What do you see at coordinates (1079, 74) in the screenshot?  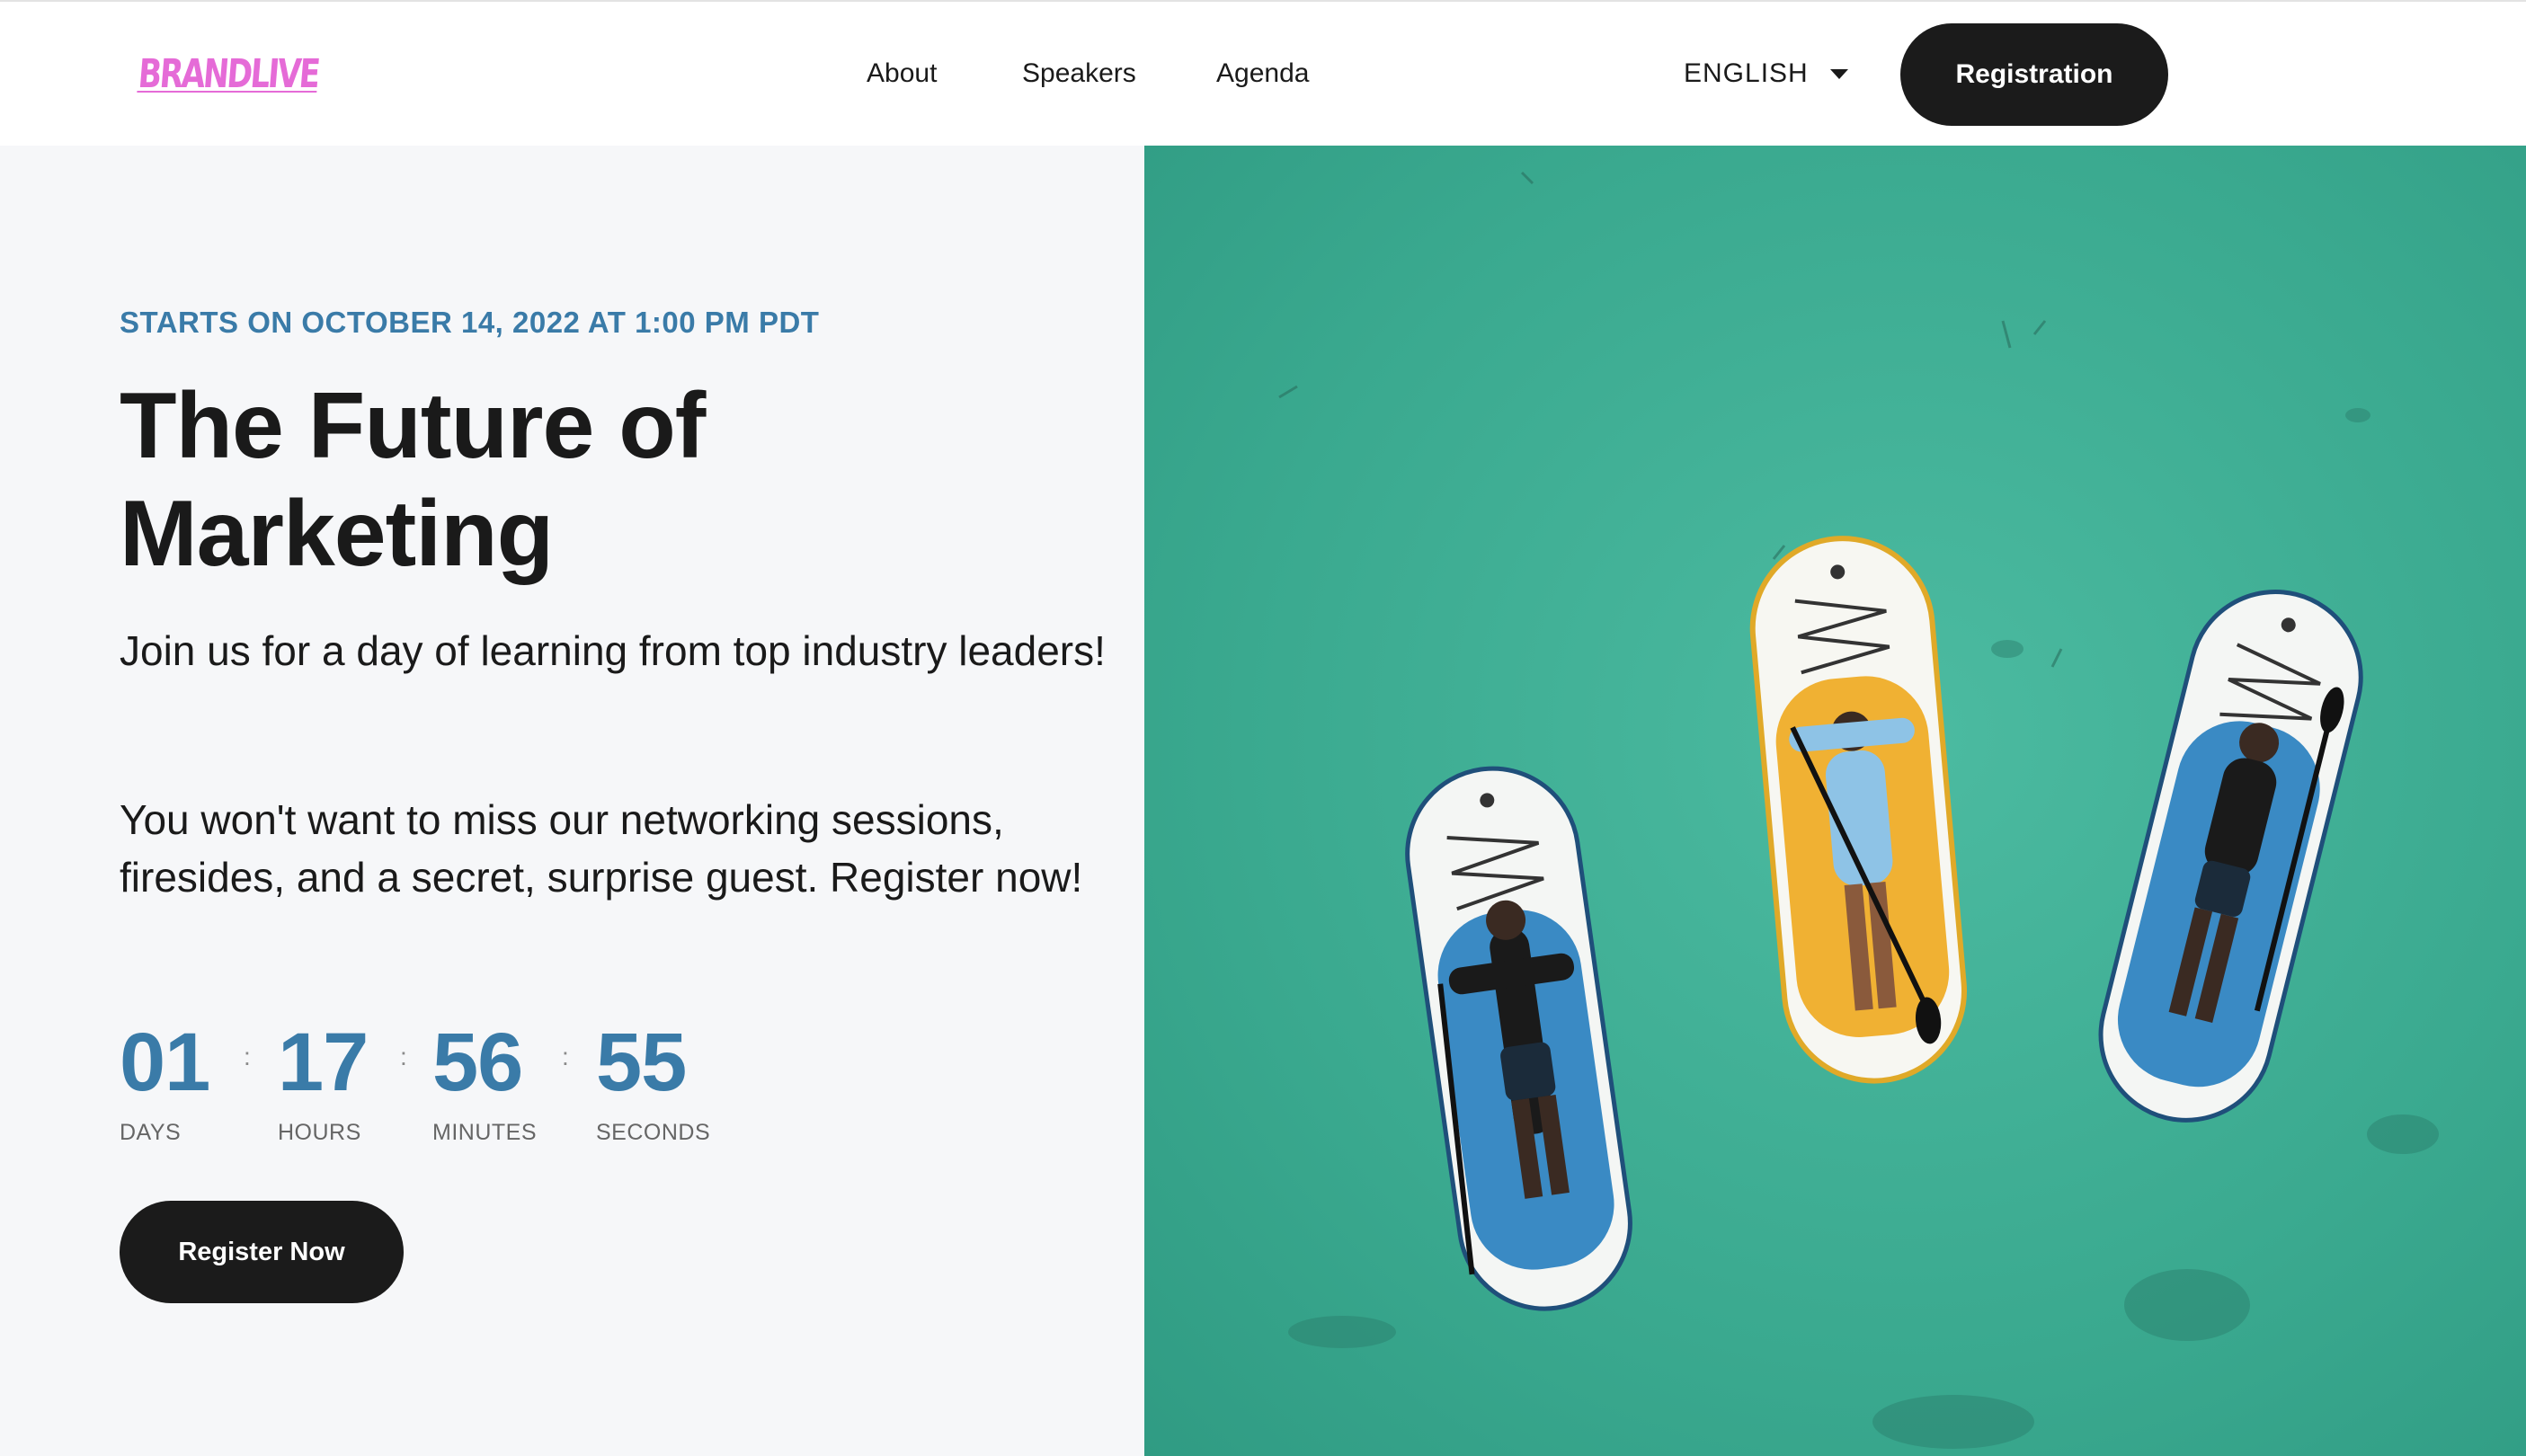 I see `nav-link-speakers: Speakers` at bounding box center [1079, 74].